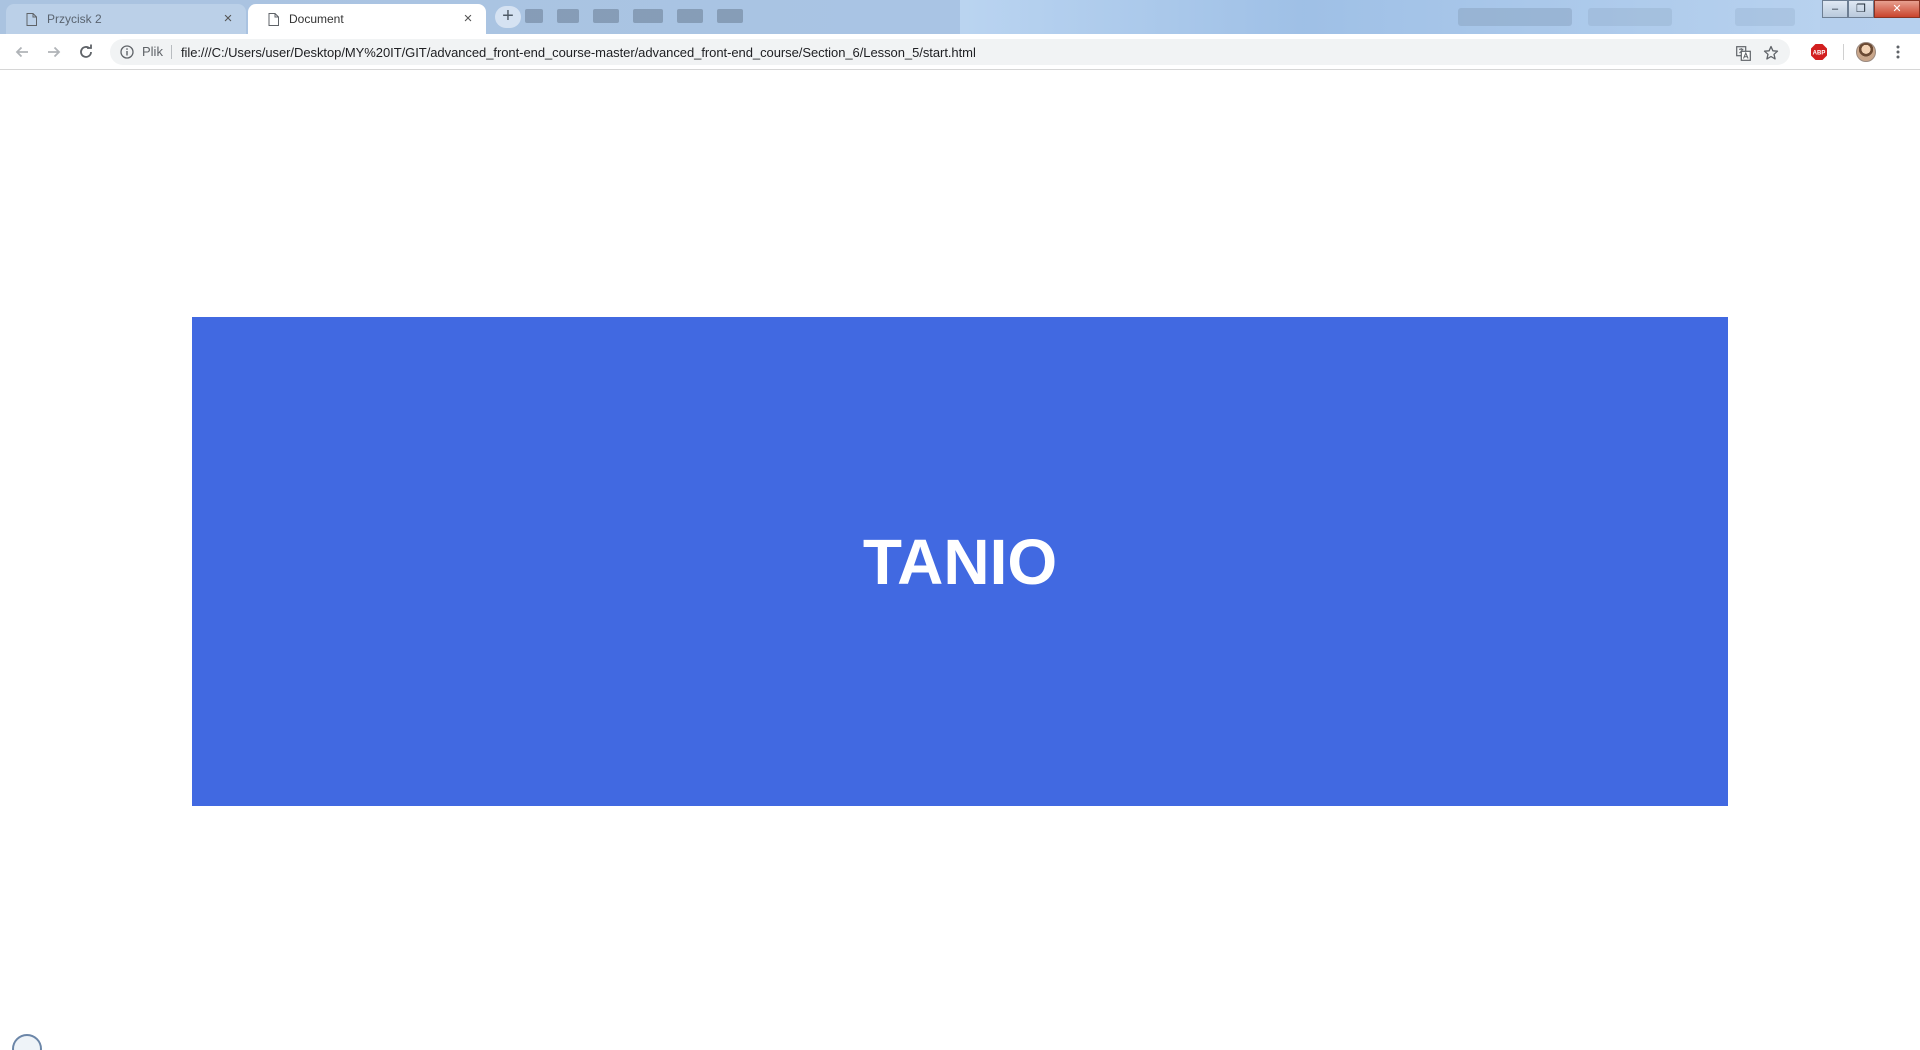  I want to click on info-icon, so click(127, 52).